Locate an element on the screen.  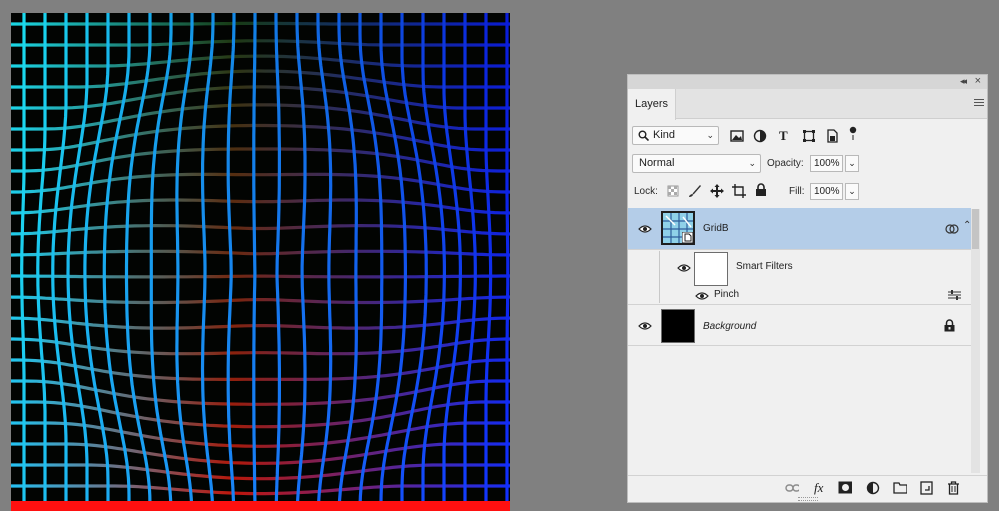
lock-position-icon is located at coordinates (717, 191).